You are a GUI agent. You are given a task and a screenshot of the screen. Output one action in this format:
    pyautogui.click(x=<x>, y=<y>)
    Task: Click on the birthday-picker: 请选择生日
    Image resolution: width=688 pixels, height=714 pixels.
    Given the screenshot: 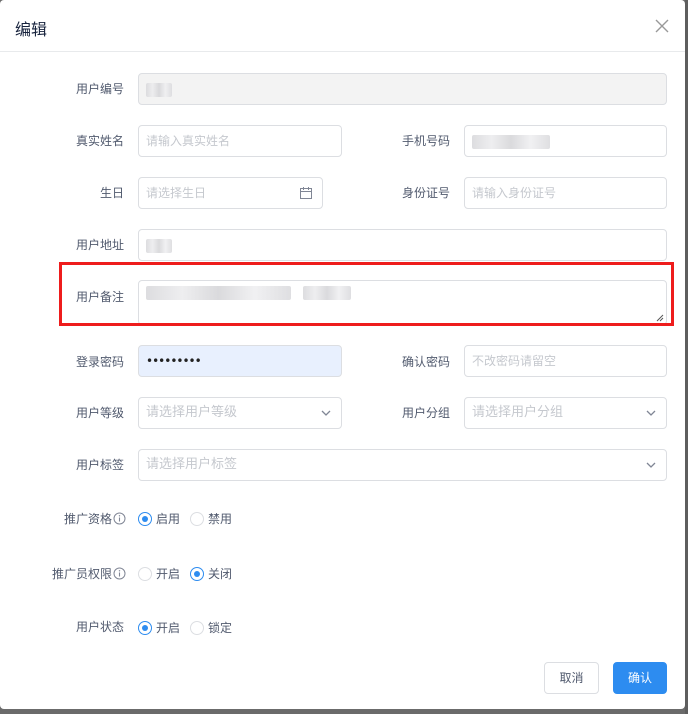 What is the action you would take?
    pyautogui.click(x=230, y=193)
    